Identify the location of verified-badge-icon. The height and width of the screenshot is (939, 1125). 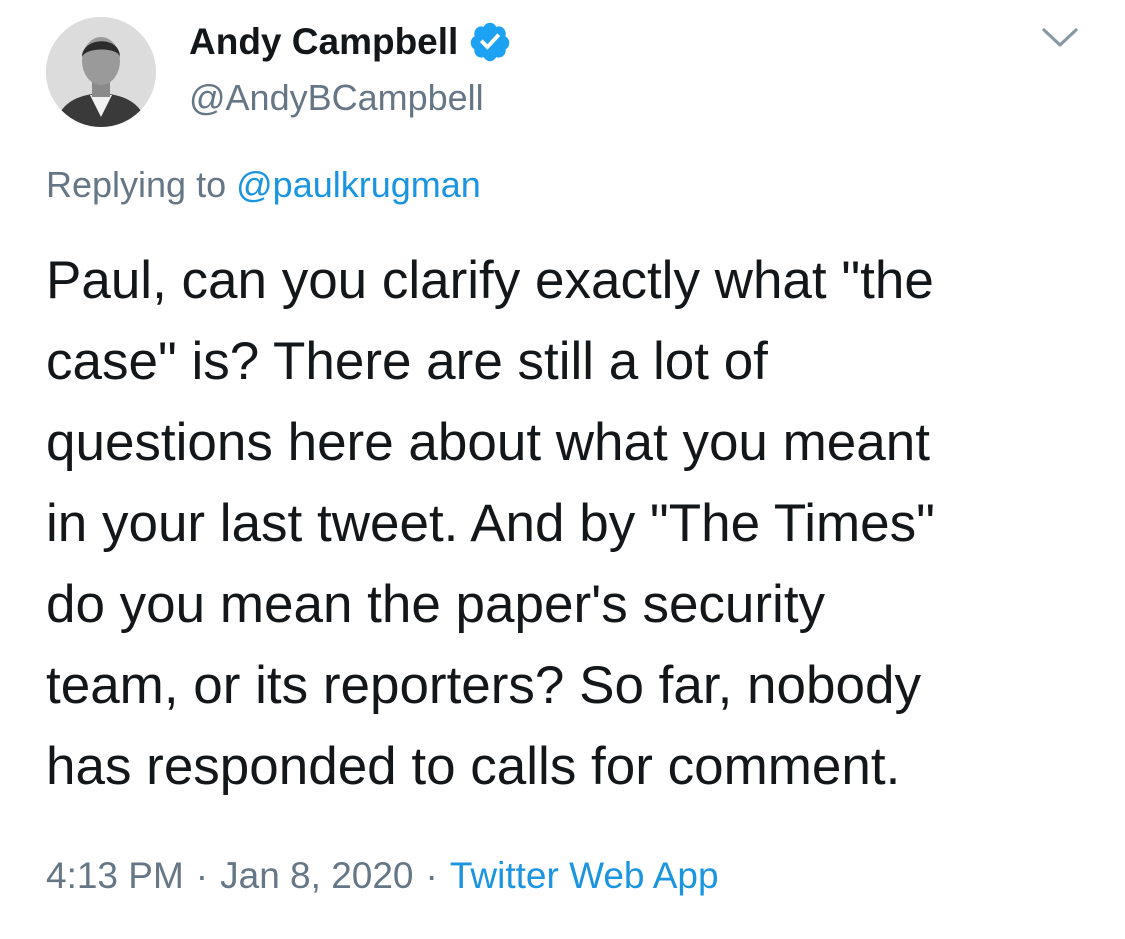
(490, 42).